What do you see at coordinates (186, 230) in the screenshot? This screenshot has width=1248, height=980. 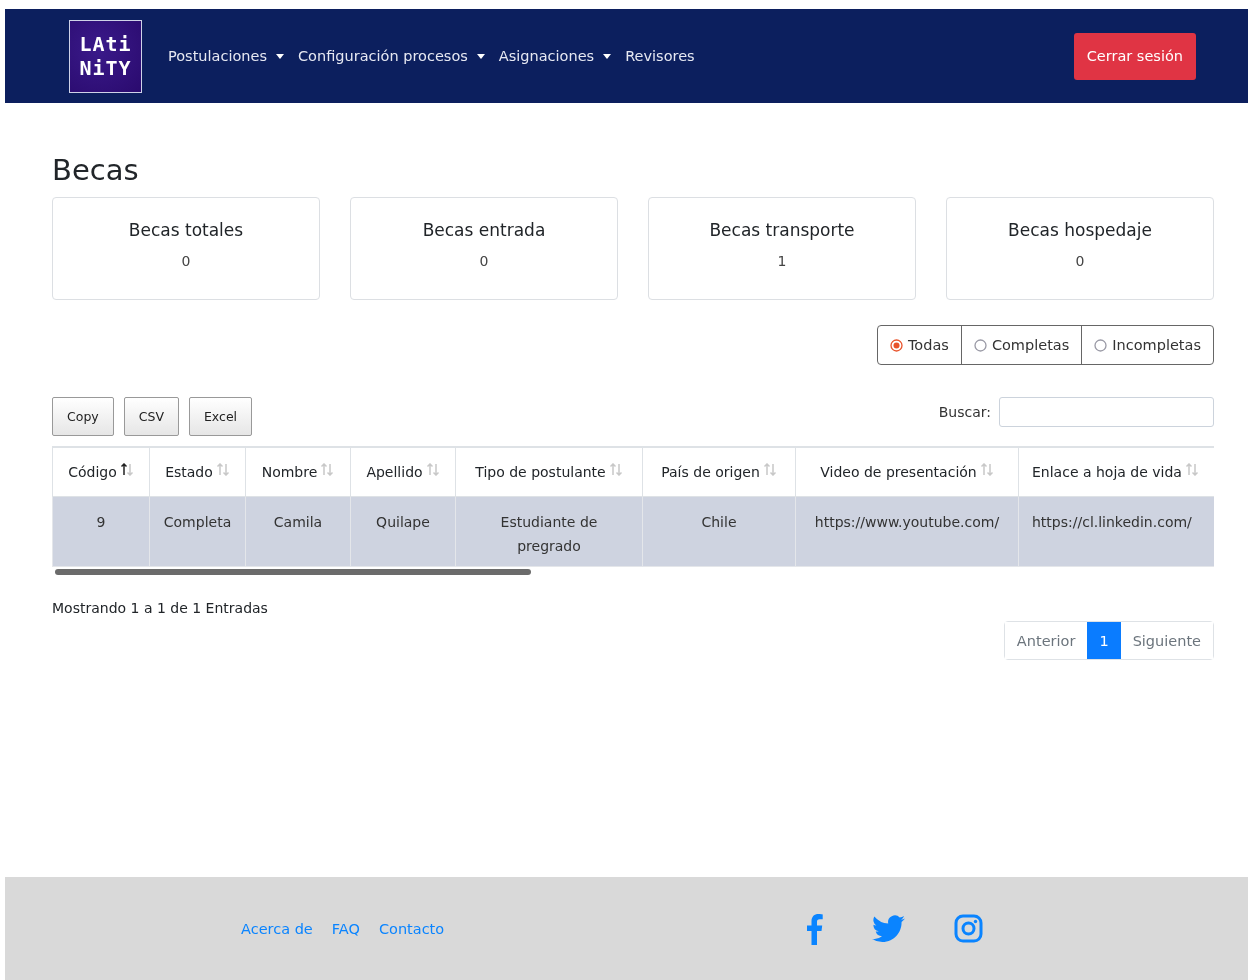 I see `stat-label: Becas totales` at bounding box center [186, 230].